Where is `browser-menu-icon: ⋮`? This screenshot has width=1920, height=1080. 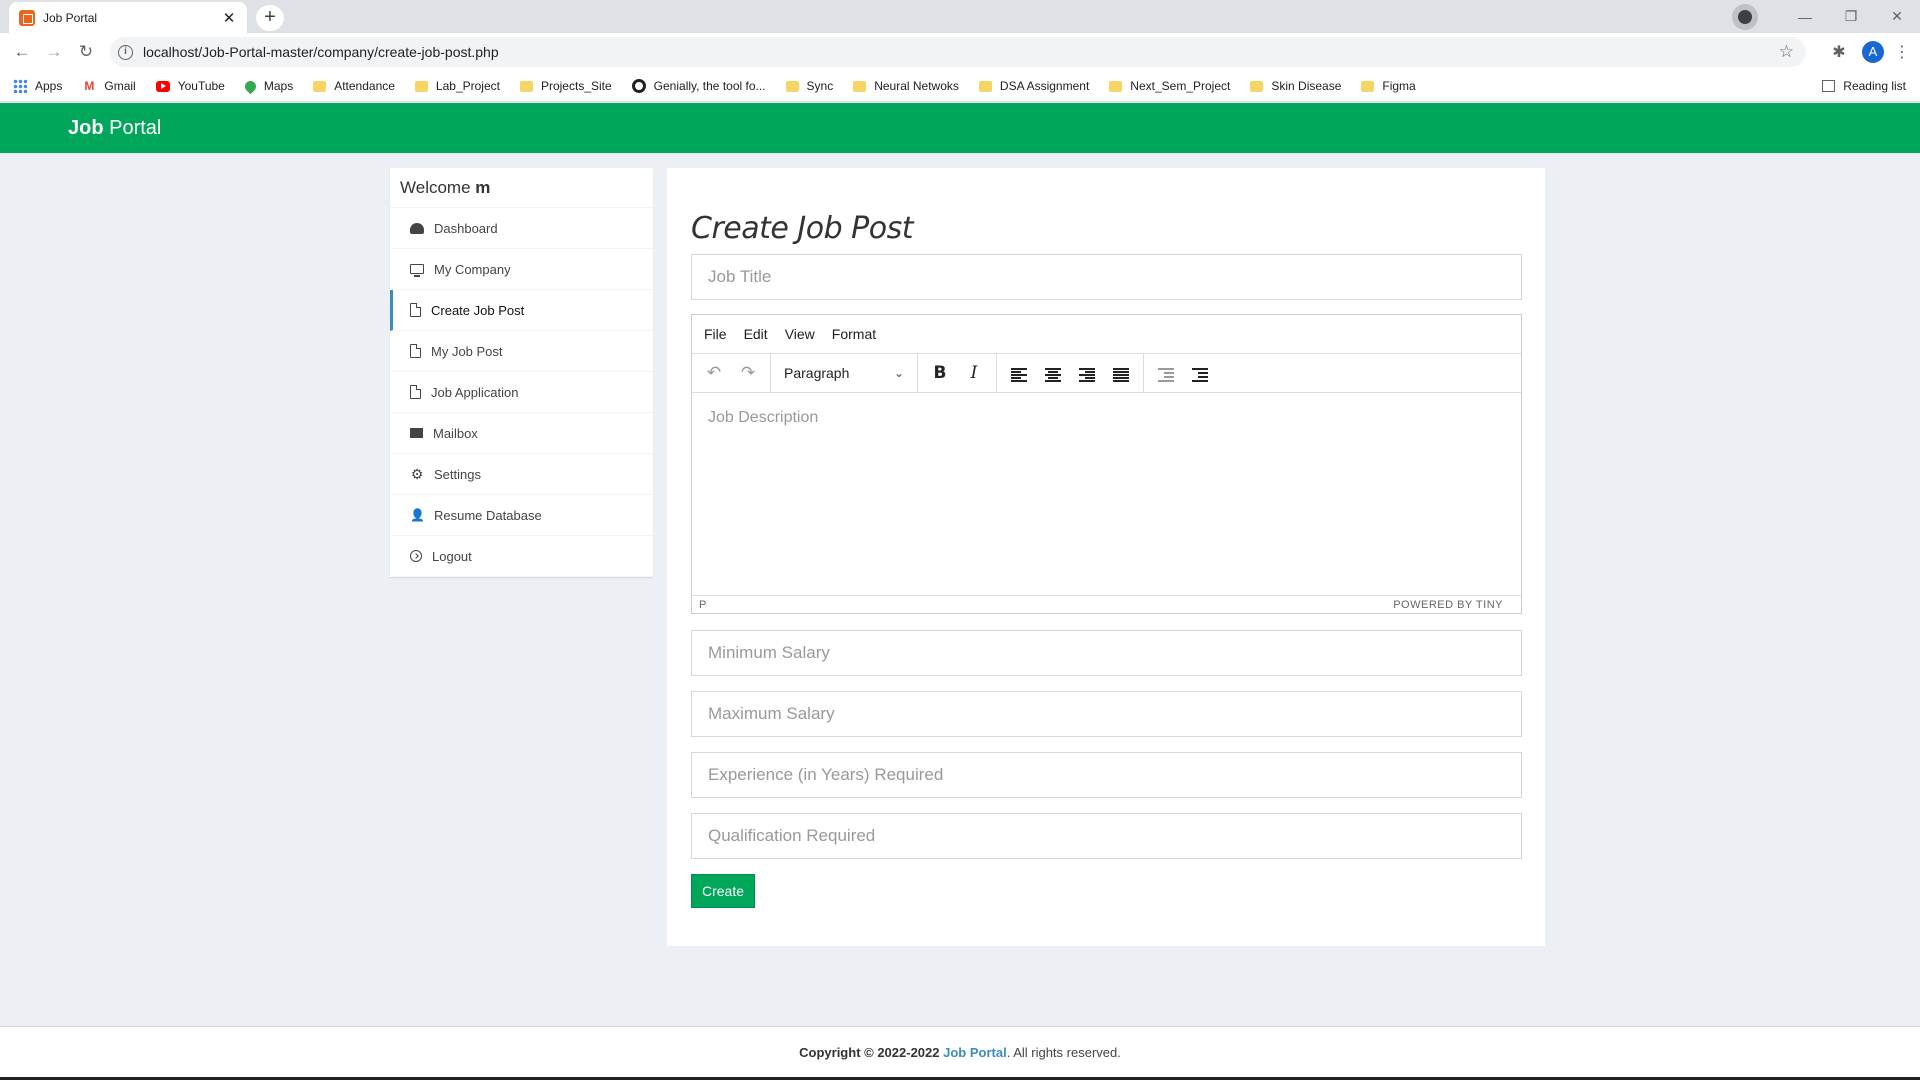 browser-menu-icon: ⋮ is located at coordinates (1902, 52).